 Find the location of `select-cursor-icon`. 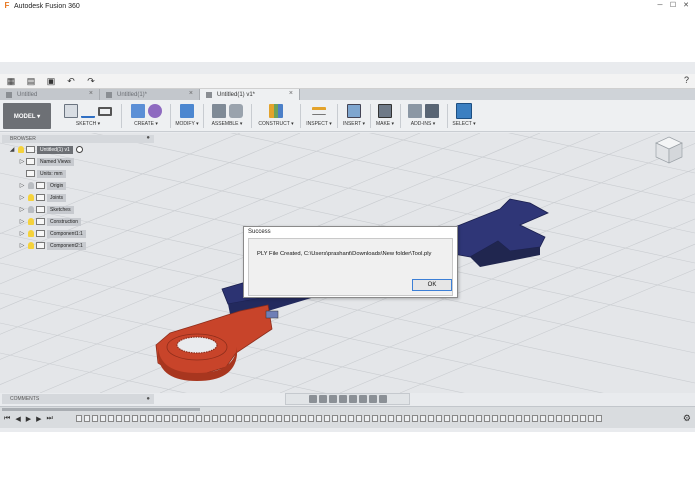

select-cursor-icon is located at coordinates (464, 111).